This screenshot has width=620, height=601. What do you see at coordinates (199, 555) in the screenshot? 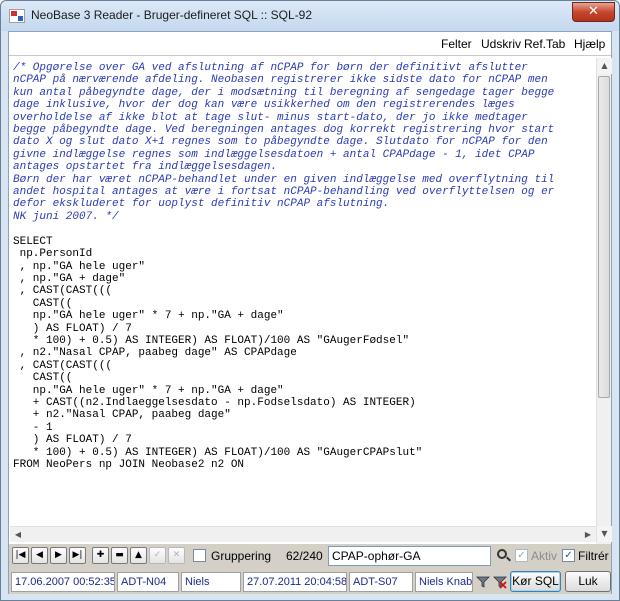
I see `grouping-checkbox` at bounding box center [199, 555].